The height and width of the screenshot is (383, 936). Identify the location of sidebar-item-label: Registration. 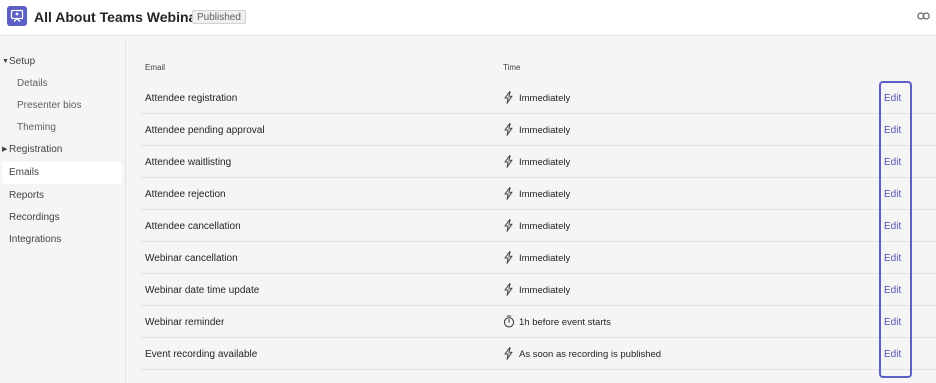
(36, 149).